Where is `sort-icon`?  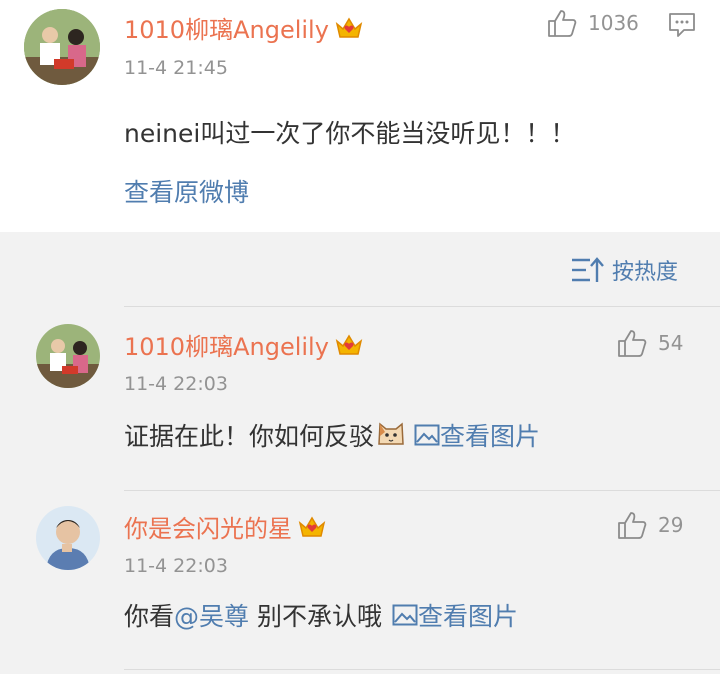
sort-icon is located at coordinates (588, 269).